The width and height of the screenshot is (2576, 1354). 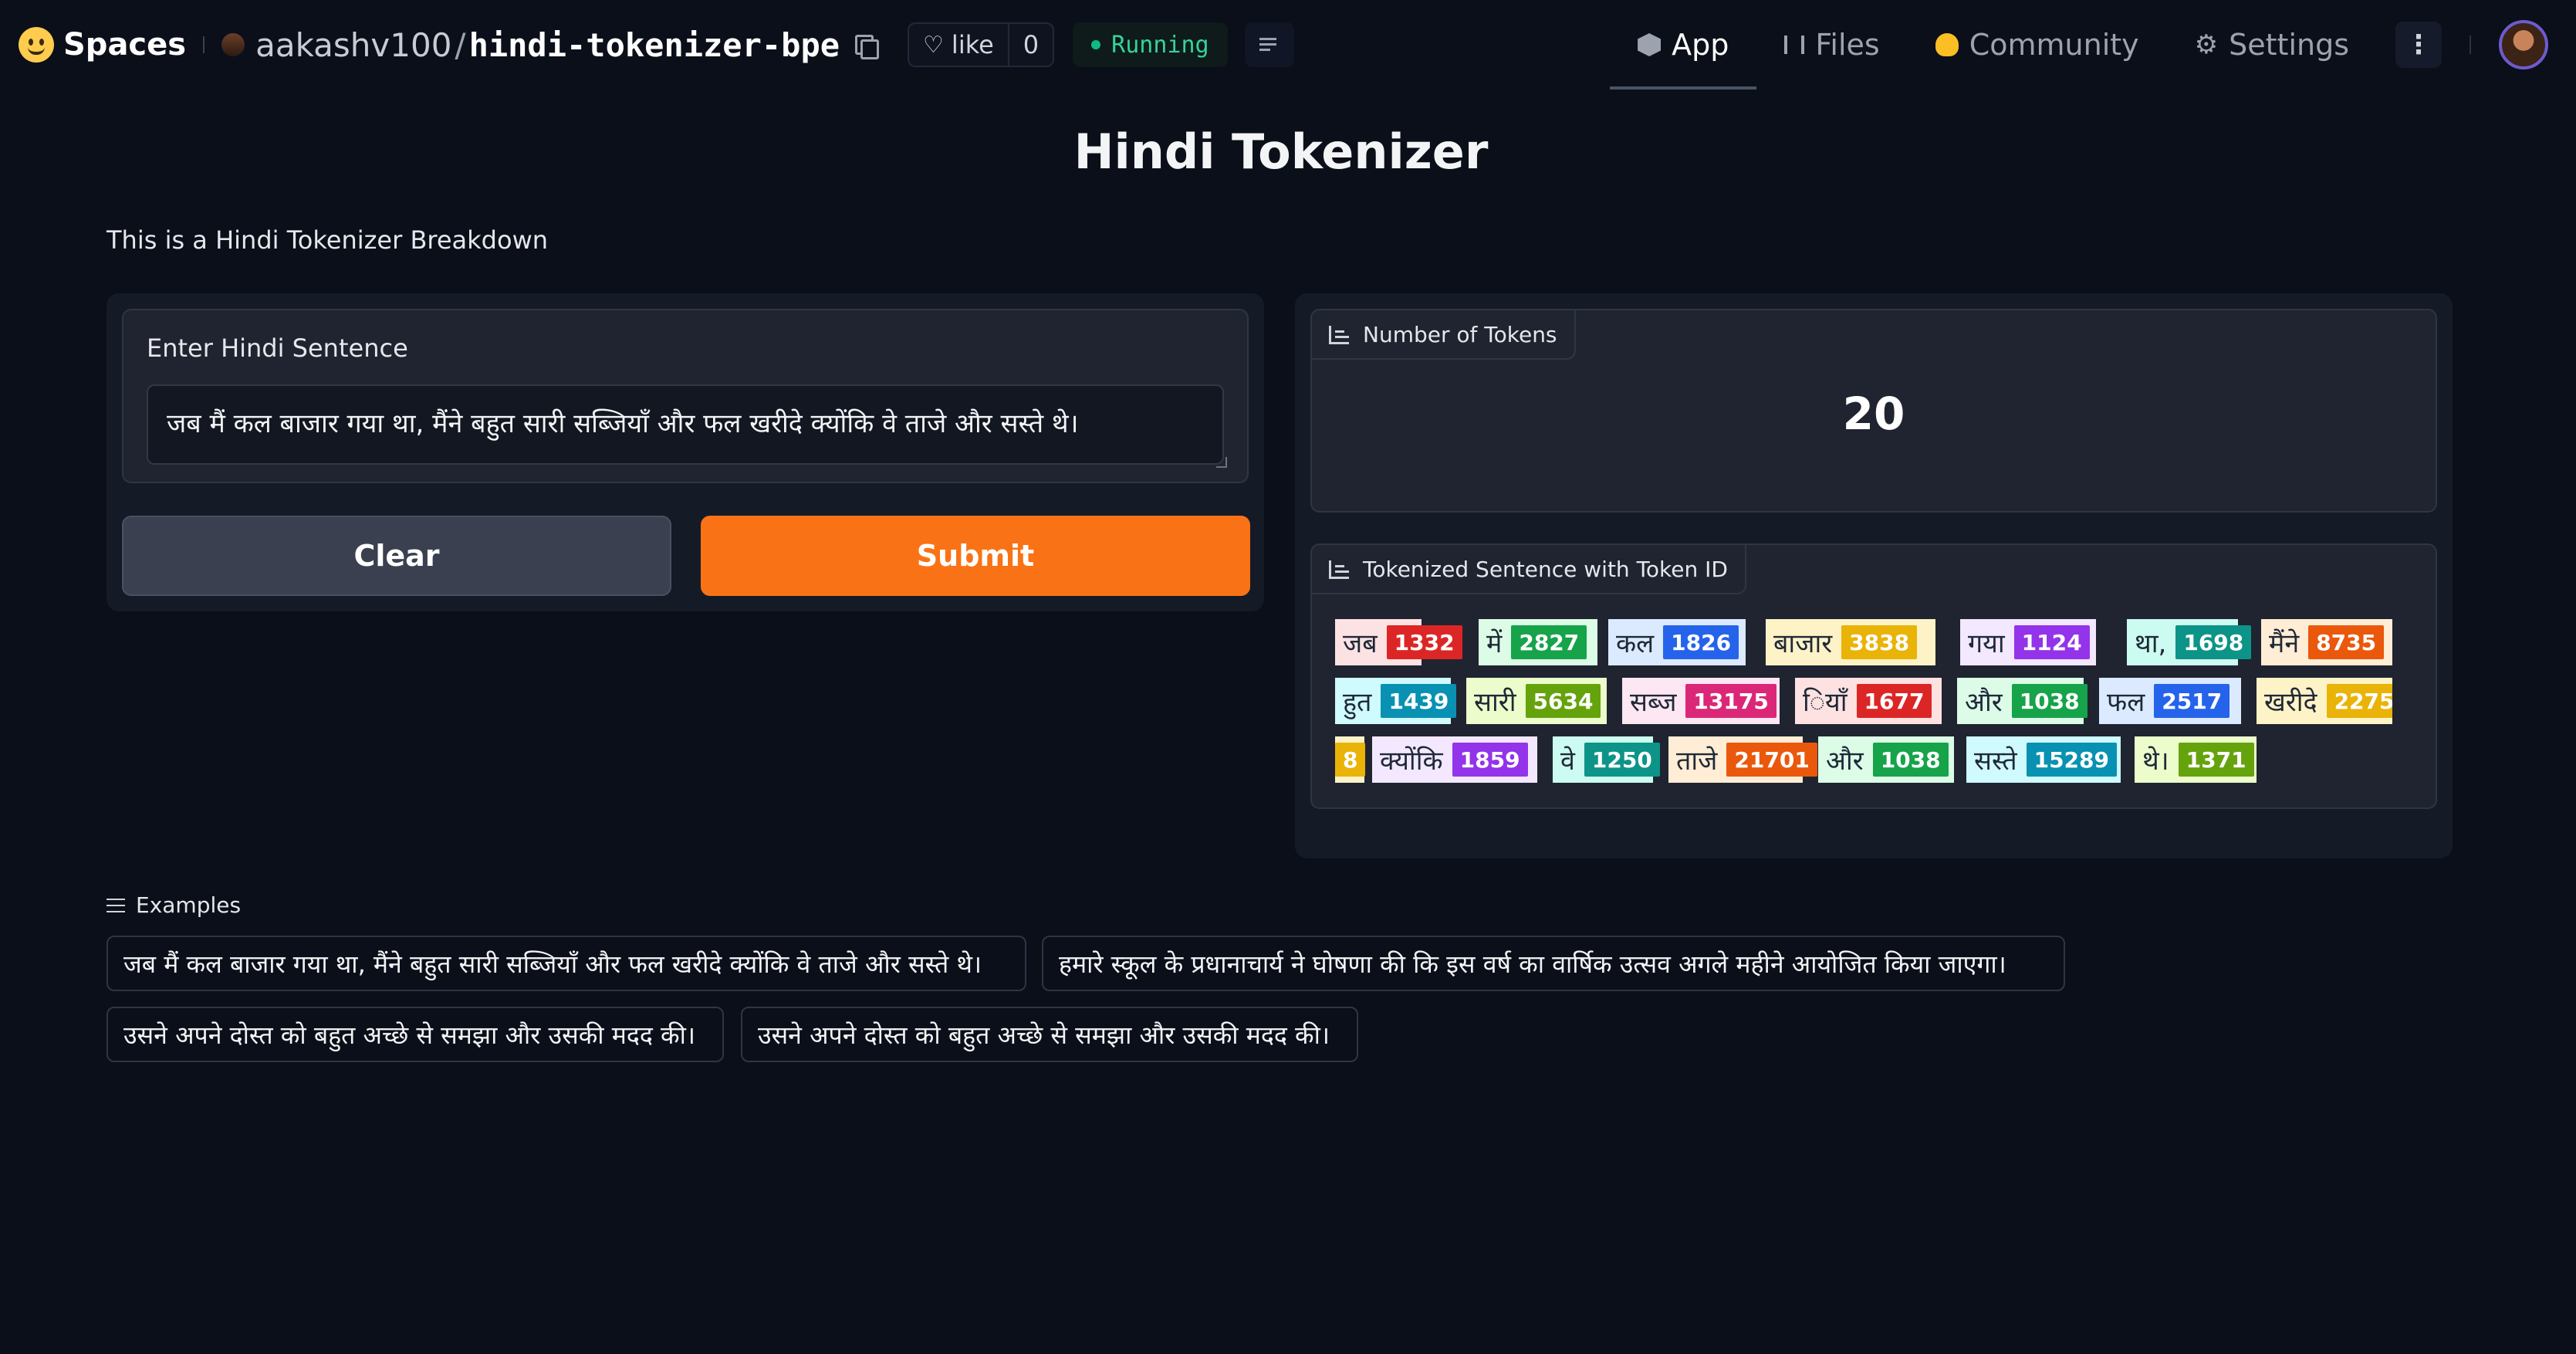 What do you see at coordinates (1986, 643) in the screenshot?
I see `token-text: गया` at bounding box center [1986, 643].